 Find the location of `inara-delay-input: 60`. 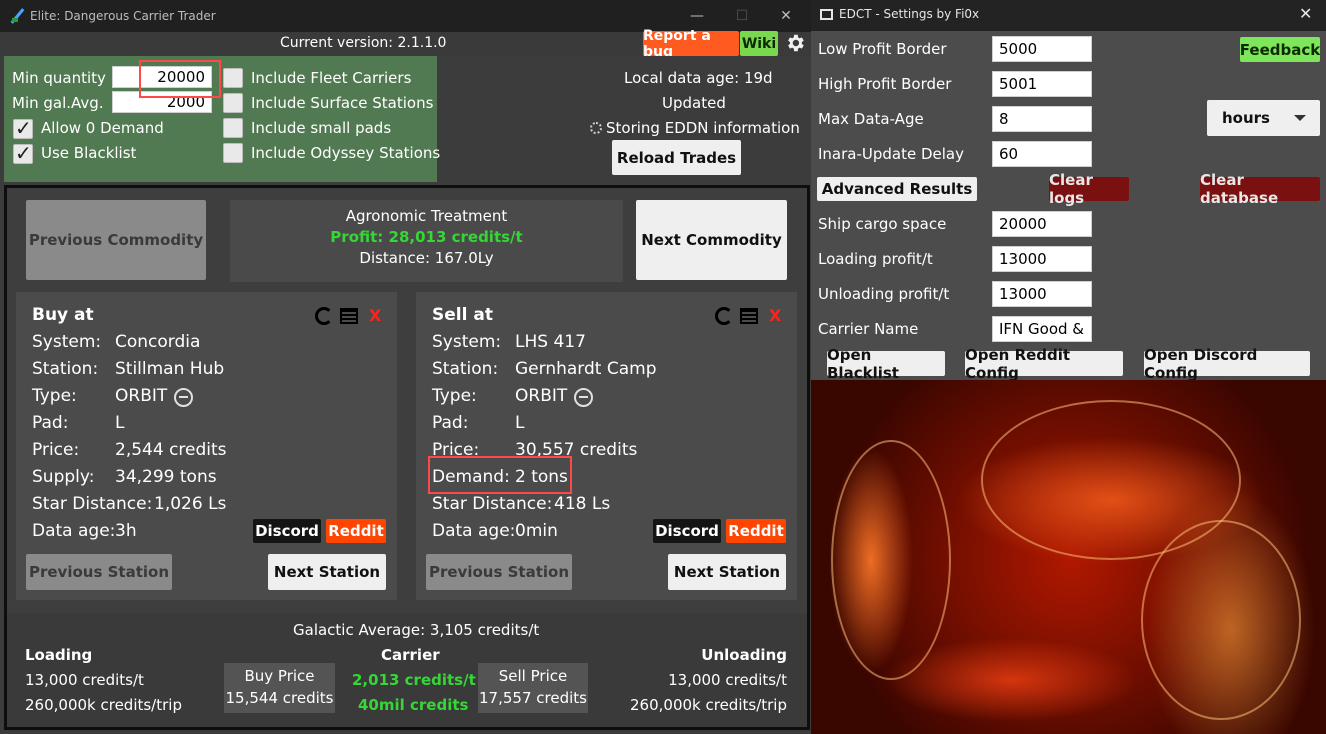

inara-delay-input: 60 is located at coordinates (1042, 154).